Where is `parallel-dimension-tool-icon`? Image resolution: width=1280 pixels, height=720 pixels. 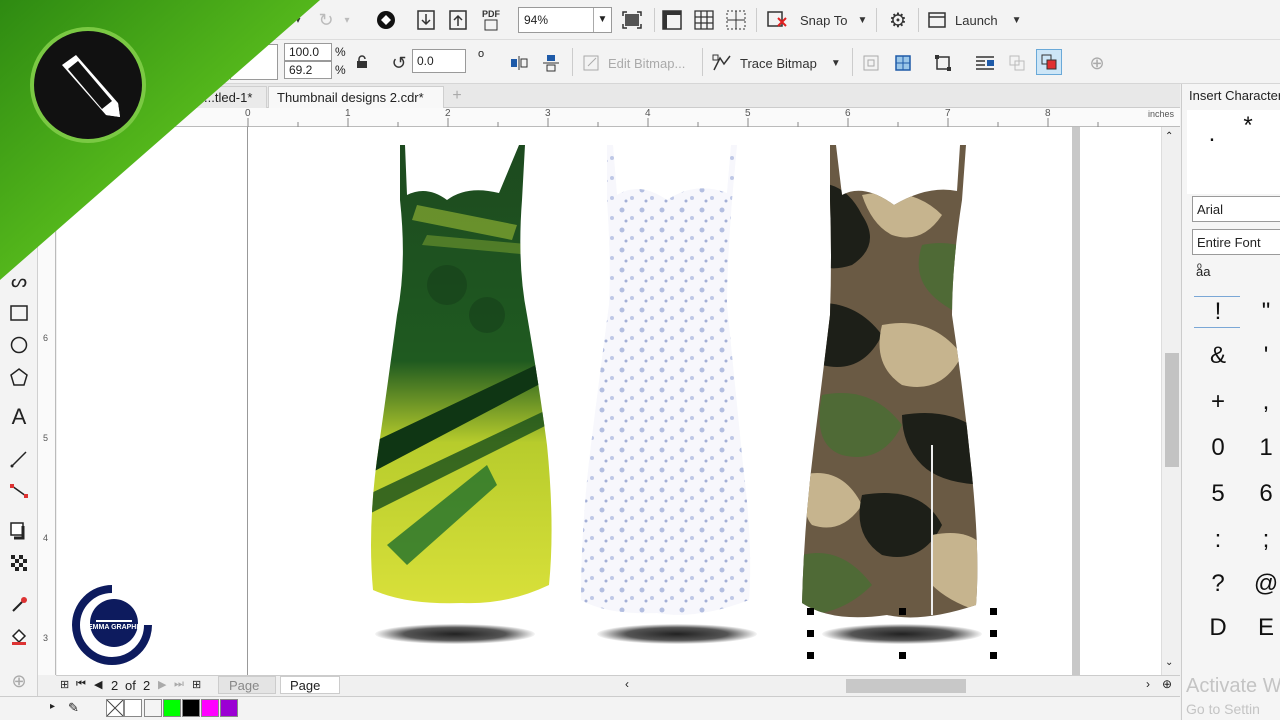
parallel-dimension-tool-icon is located at coordinates (19, 459).